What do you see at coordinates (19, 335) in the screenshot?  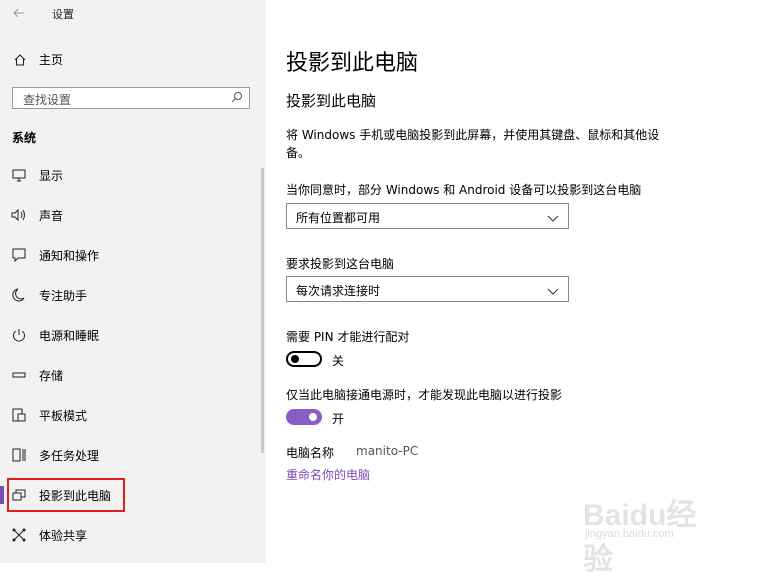 I see `power-icon` at bounding box center [19, 335].